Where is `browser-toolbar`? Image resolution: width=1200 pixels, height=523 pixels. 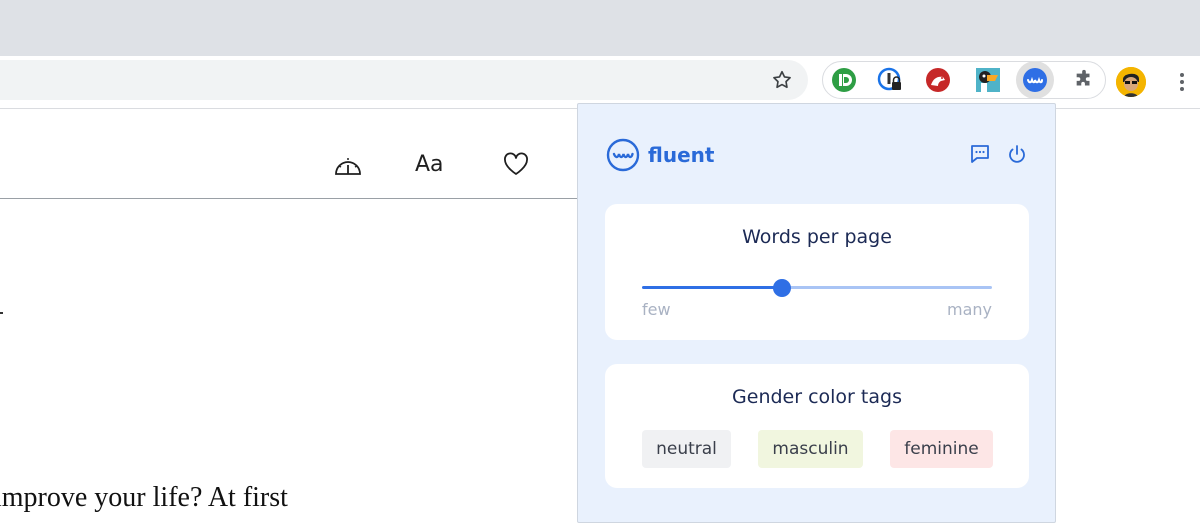
browser-toolbar is located at coordinates (600, 82).